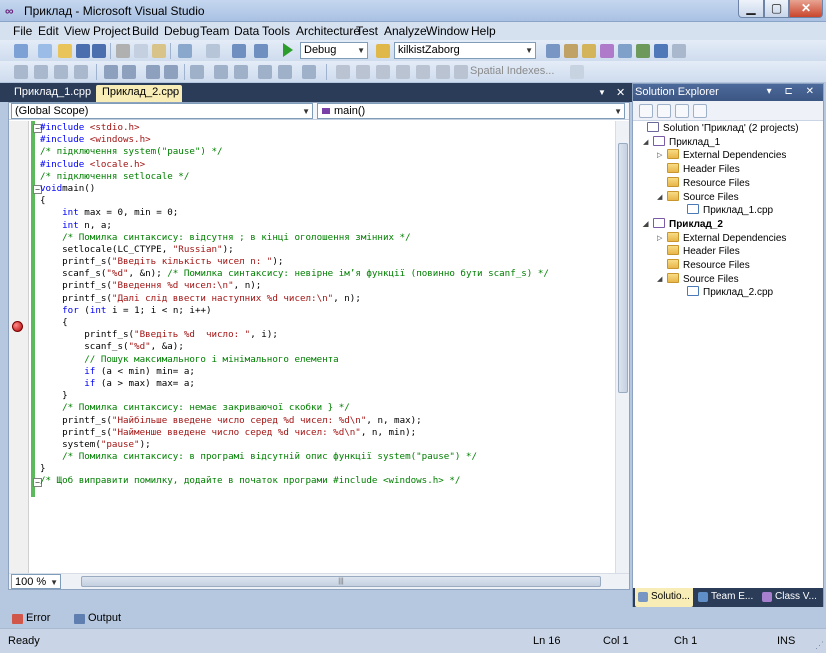 This screenshot has width=826, height=653. Describe the element at coordinates (623, 268) in the screenshot. I see `scrollbar-thumb` at that location.